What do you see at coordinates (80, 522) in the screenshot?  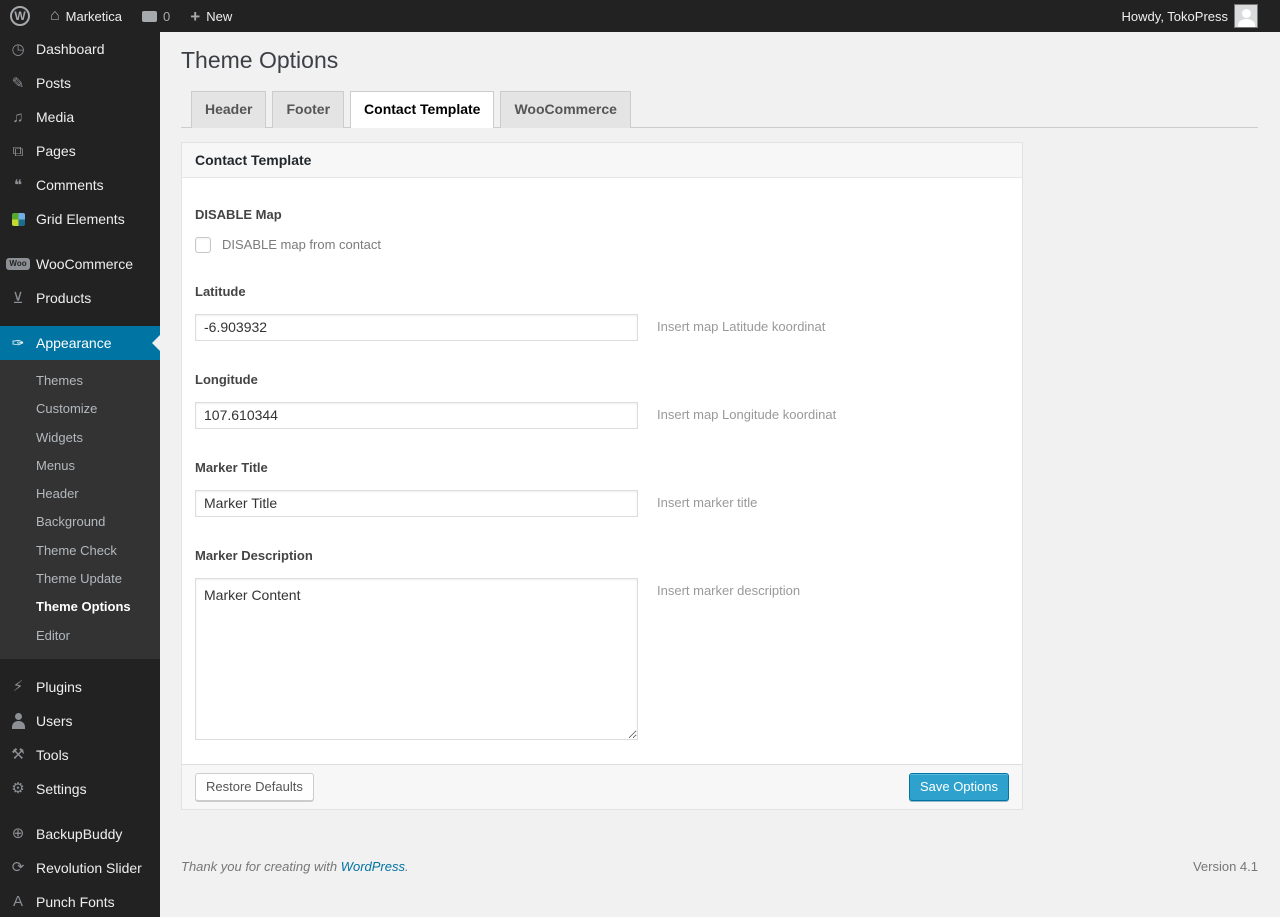 I see `submenu-item-background: Background` at bounding box center [80, 522].